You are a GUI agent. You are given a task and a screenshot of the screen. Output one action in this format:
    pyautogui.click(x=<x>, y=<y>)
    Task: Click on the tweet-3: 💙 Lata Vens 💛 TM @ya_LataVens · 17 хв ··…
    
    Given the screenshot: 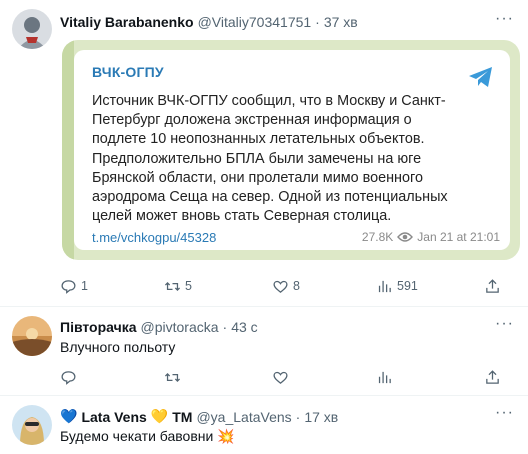 What is the action you would take?
    pyautogui.click(x=264, y=425)
    